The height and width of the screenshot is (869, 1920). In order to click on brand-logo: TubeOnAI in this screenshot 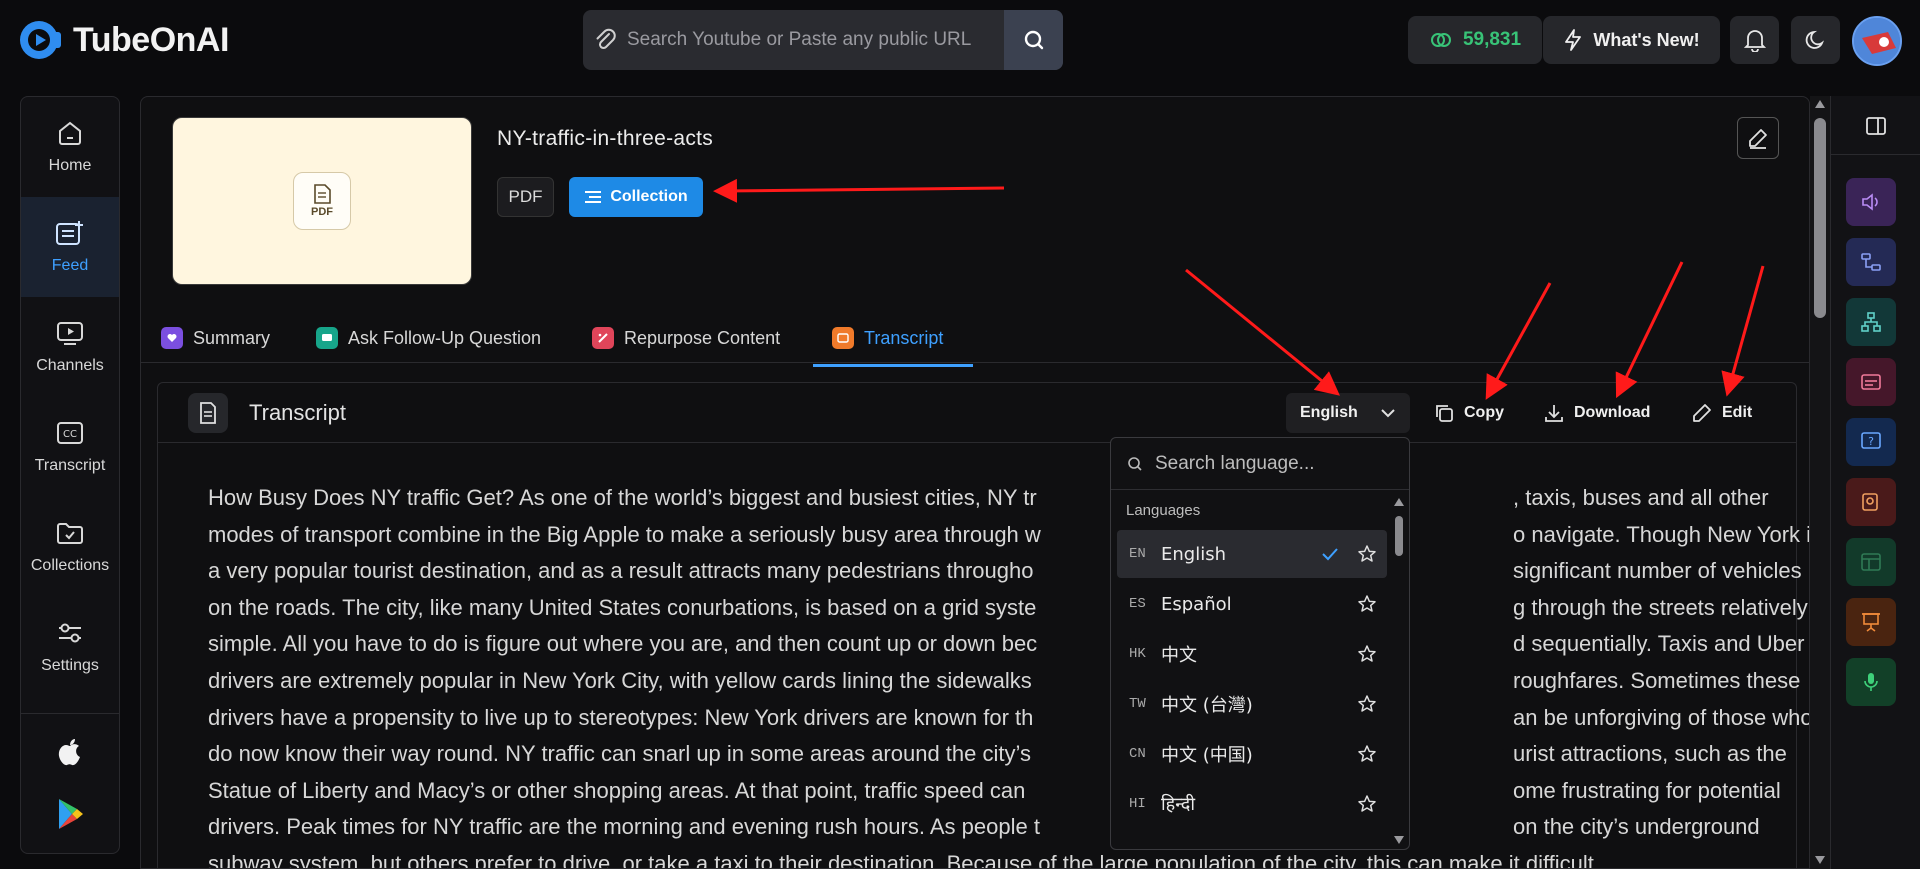, I will do `click(124, 40)`.